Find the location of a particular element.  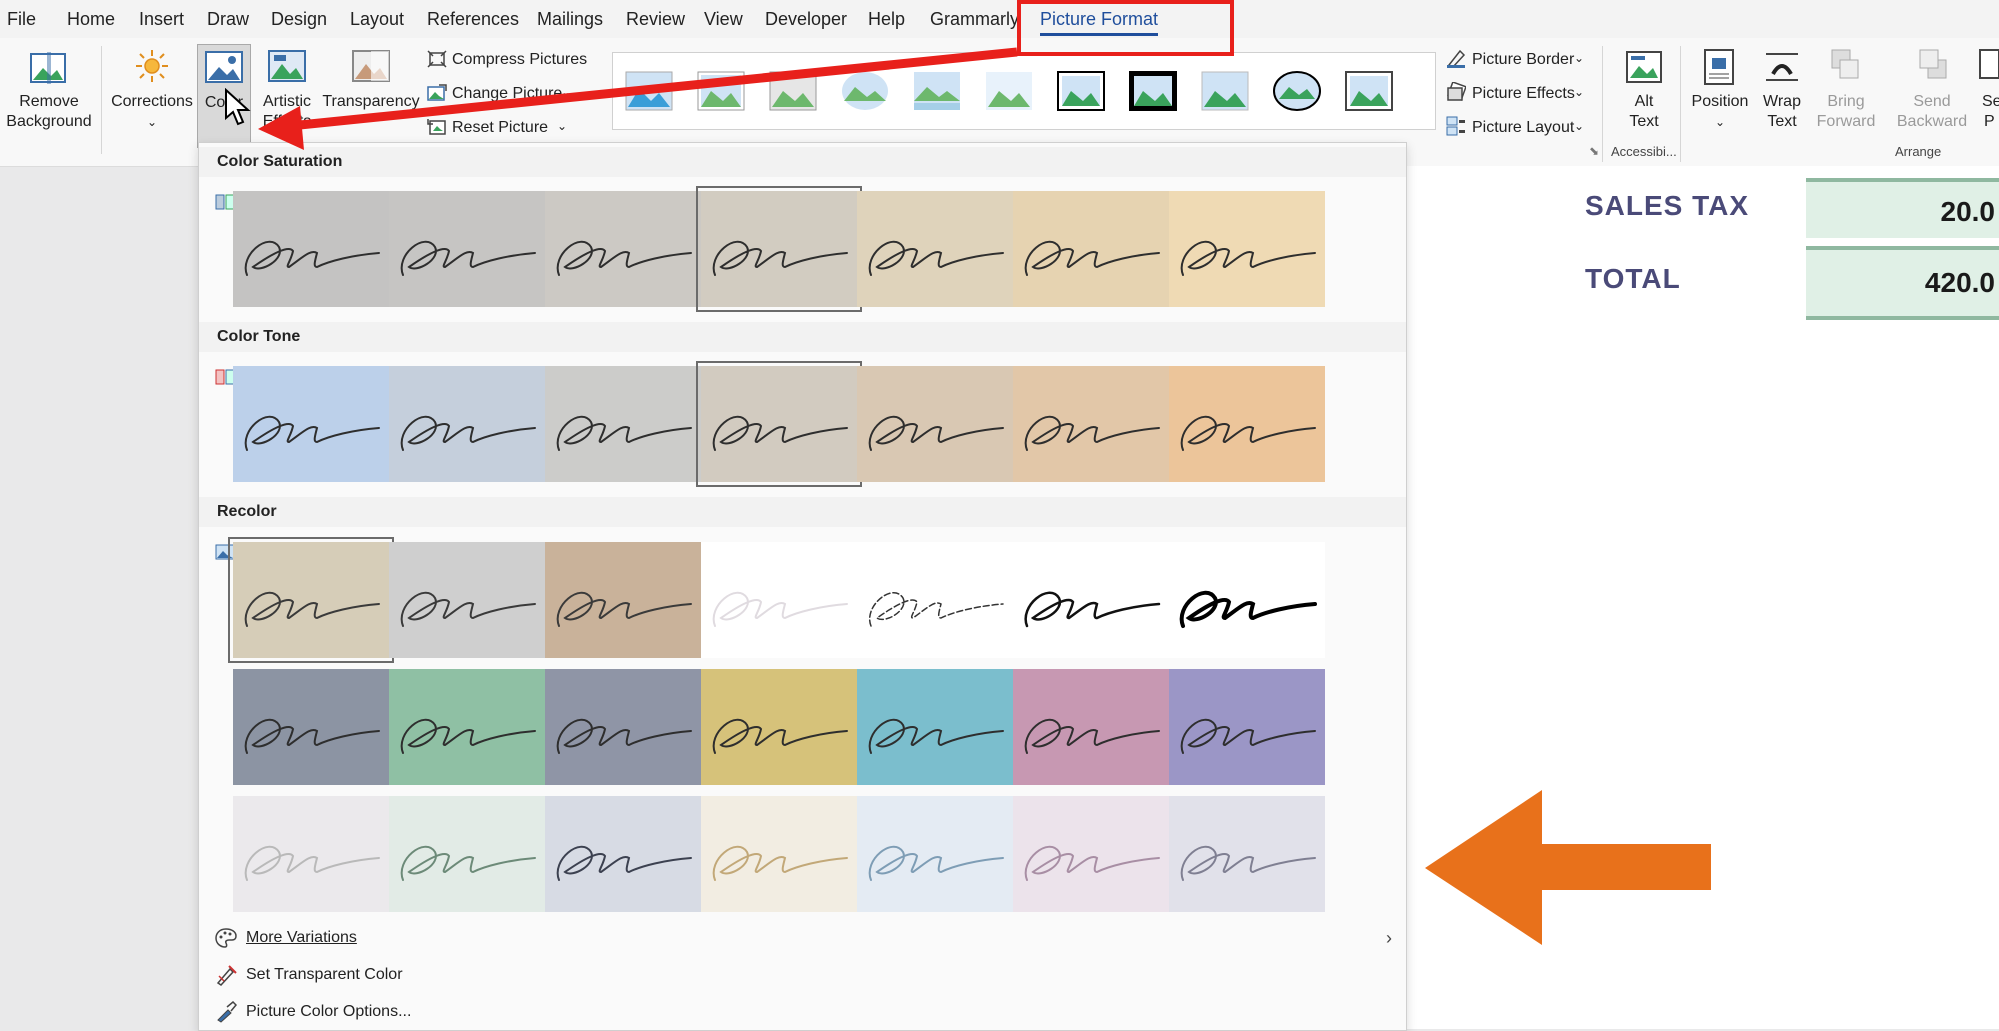

total-value: 420.0 is located at coordinates (1902, 283).